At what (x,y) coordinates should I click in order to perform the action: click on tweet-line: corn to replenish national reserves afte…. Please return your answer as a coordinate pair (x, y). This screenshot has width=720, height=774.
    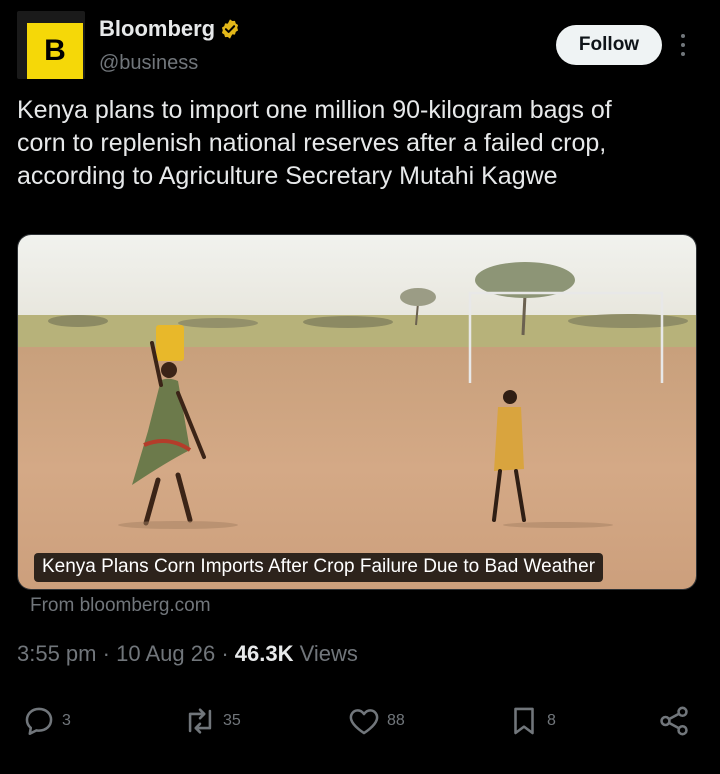
    Looking at the image, I should click on (312, 143).